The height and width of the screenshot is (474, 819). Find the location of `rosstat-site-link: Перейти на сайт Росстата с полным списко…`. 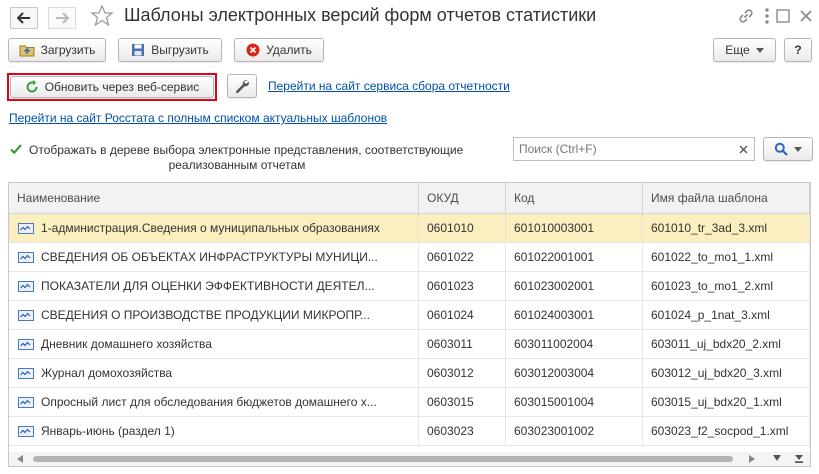

rosstat-site-link: Перейти на сайт Росстата с полным списко… is located at coordinates (198, 118).